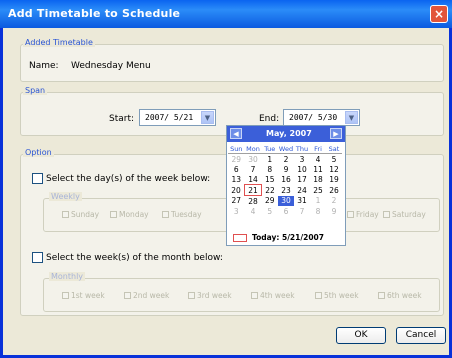  I want to click on start-label: Start:, so click(122, 119).